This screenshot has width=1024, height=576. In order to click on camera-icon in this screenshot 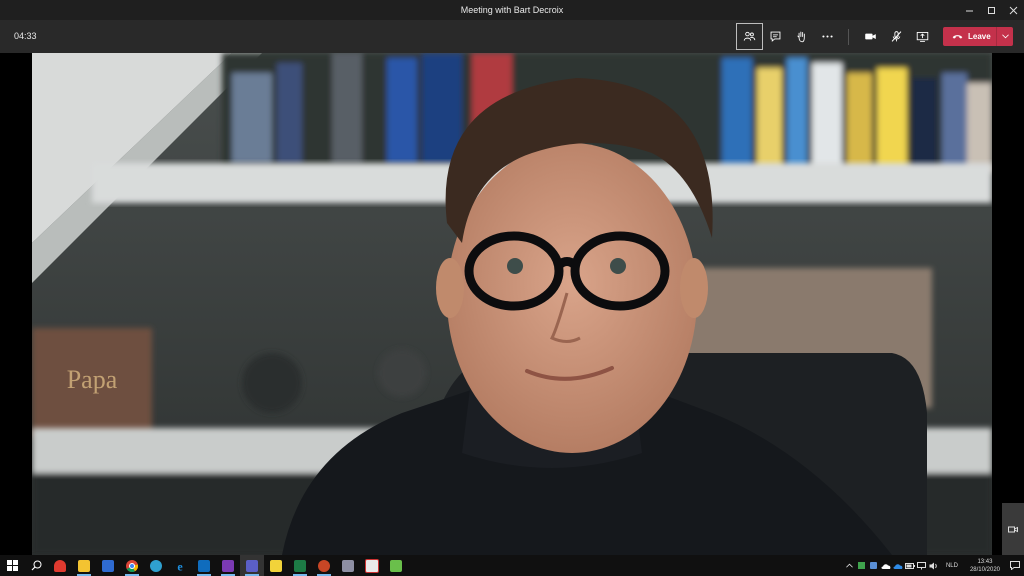, I will do `click(870, 36)`.